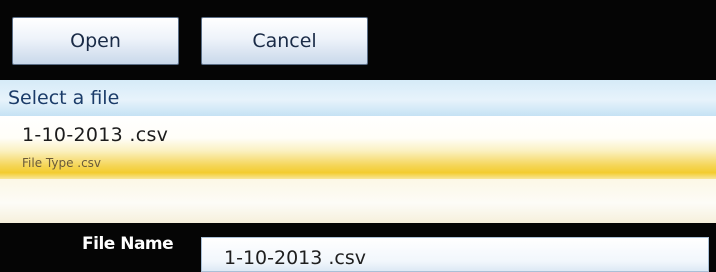 This screenshot has height=272, width=716. What do you see at coordinates (128, 244) in the screenshot?
I see `file-name-label: File Name` at bounding box center [128, 244].